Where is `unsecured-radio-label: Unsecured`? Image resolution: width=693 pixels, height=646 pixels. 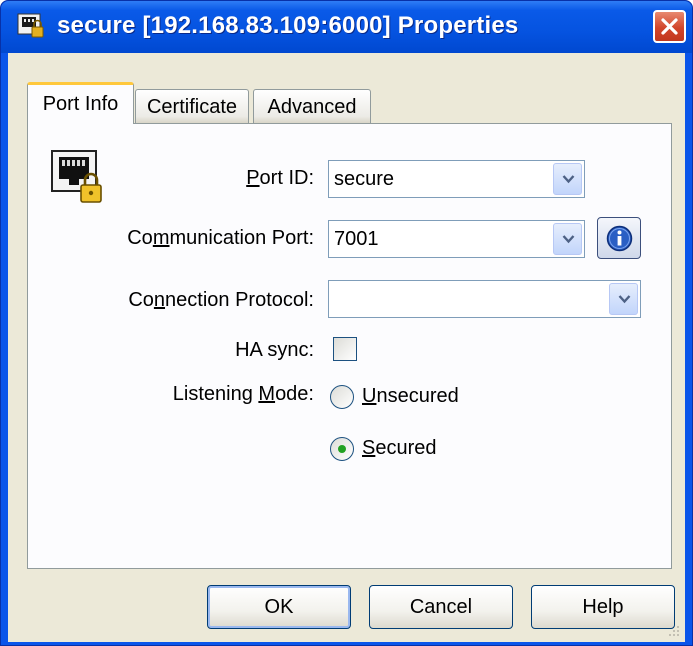 unsecured-radio-label: Unsecured is located at coordinates (410, 396).